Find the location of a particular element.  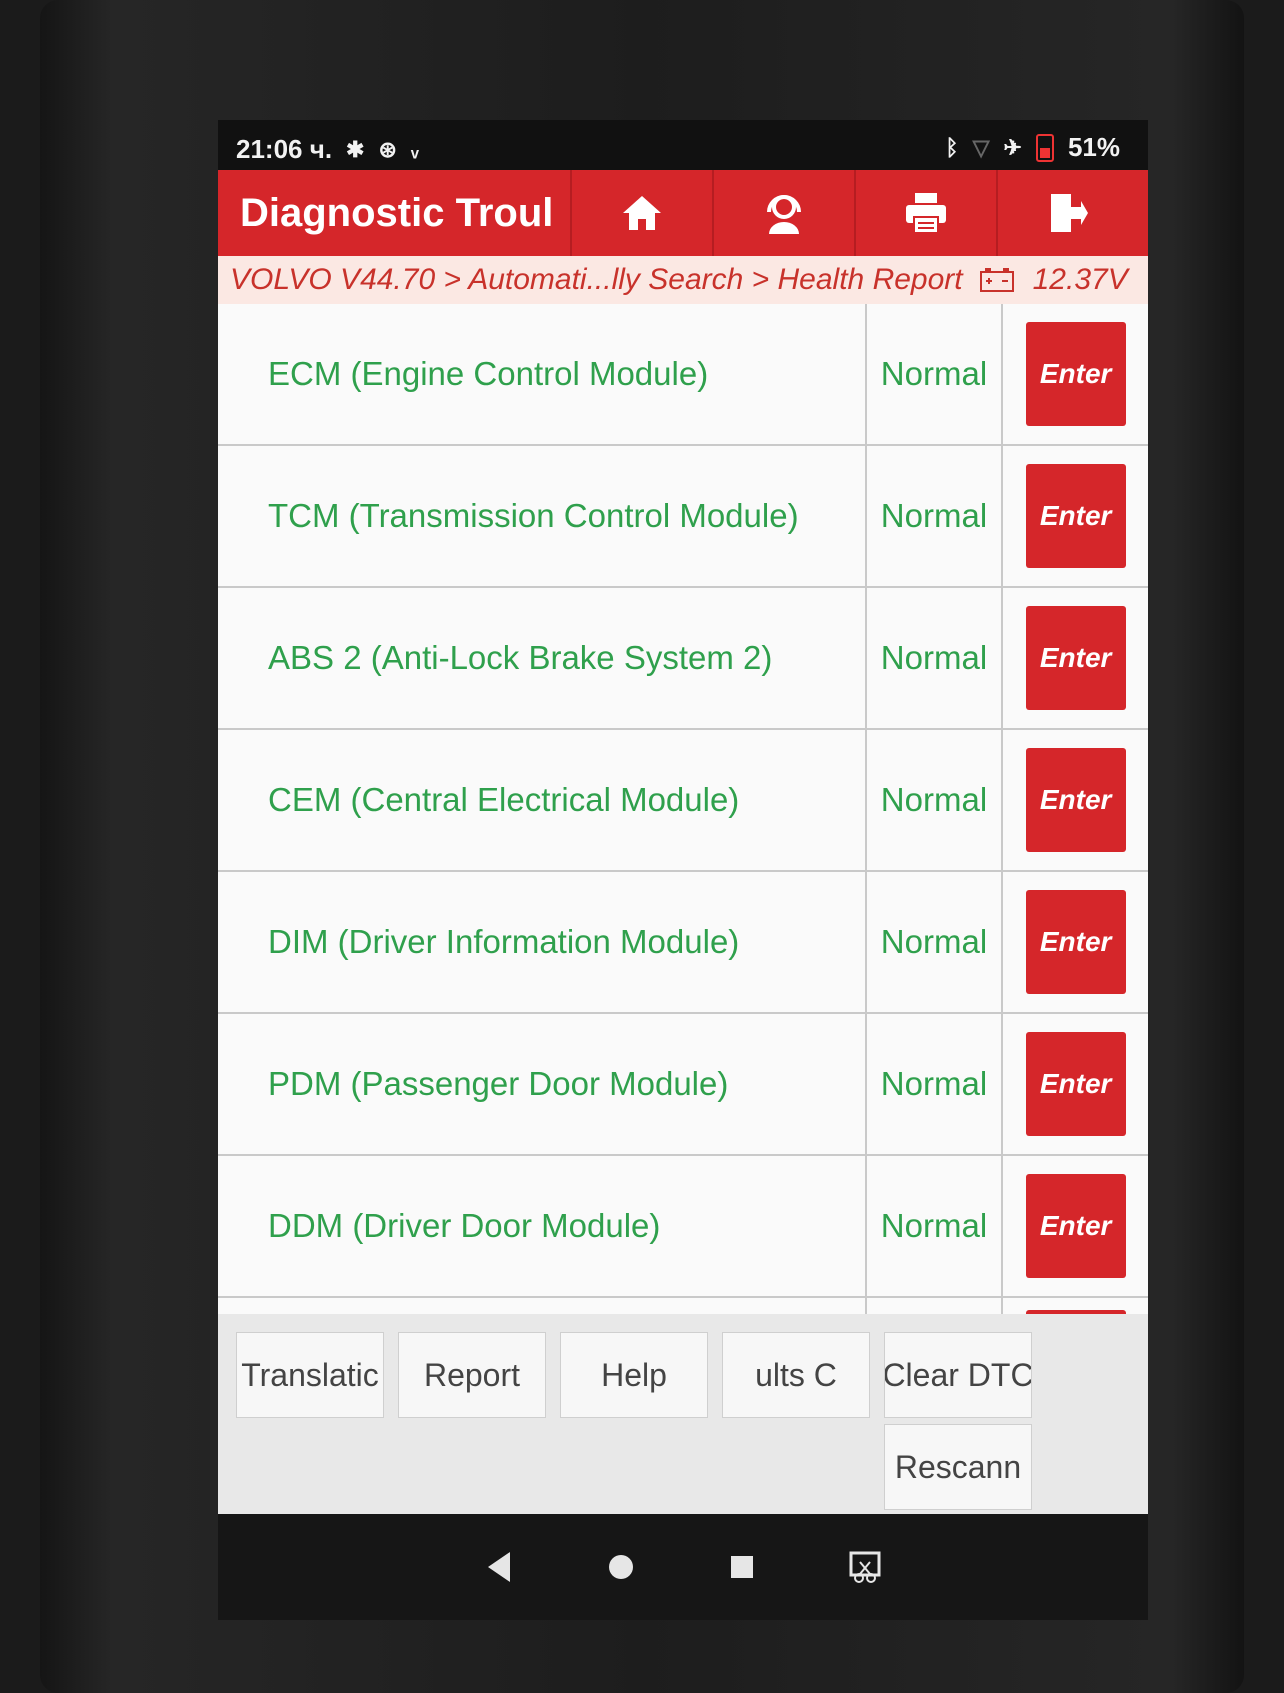

car-battery-icon is located at coordinates (996, 280).